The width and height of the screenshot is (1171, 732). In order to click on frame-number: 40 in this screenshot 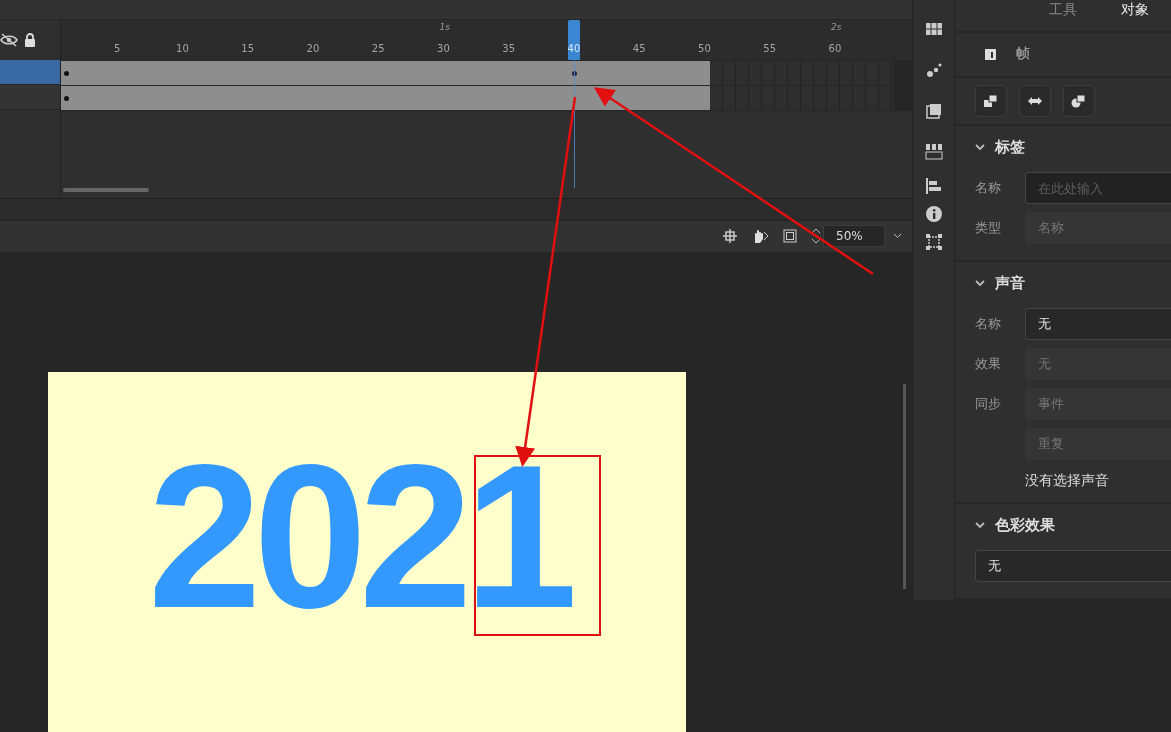, I will do `click(574, 48)`.